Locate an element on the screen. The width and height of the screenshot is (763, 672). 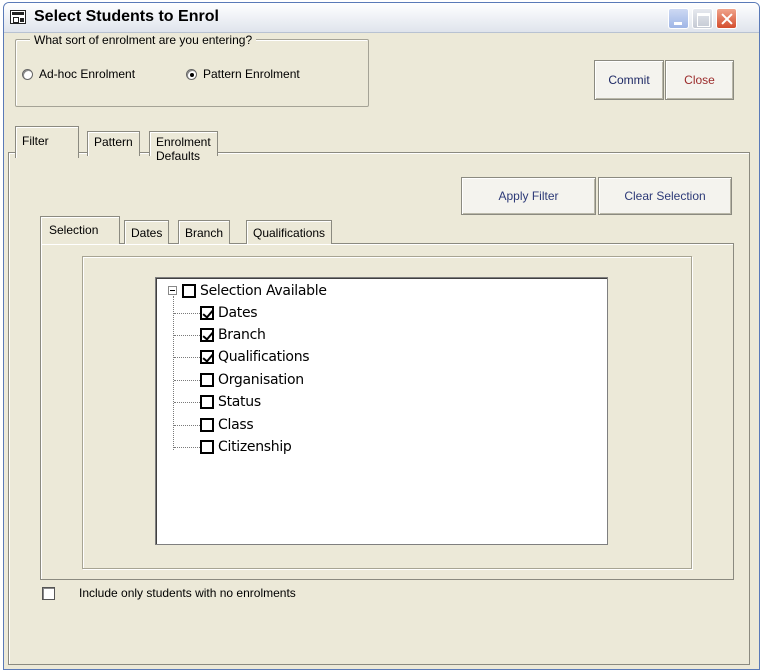
window-title: Select Students to Enrol is located at coordinates (126, 16).